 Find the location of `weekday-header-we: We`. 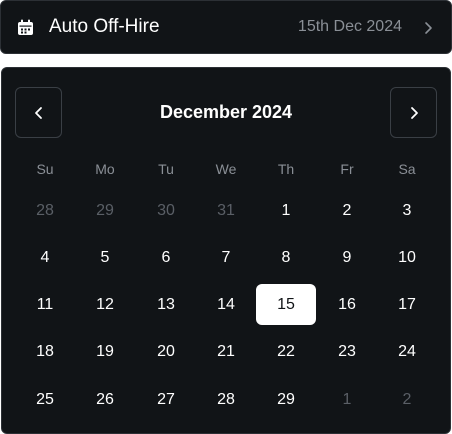

weekday-header-we: We is located at coordinates (226, 169).